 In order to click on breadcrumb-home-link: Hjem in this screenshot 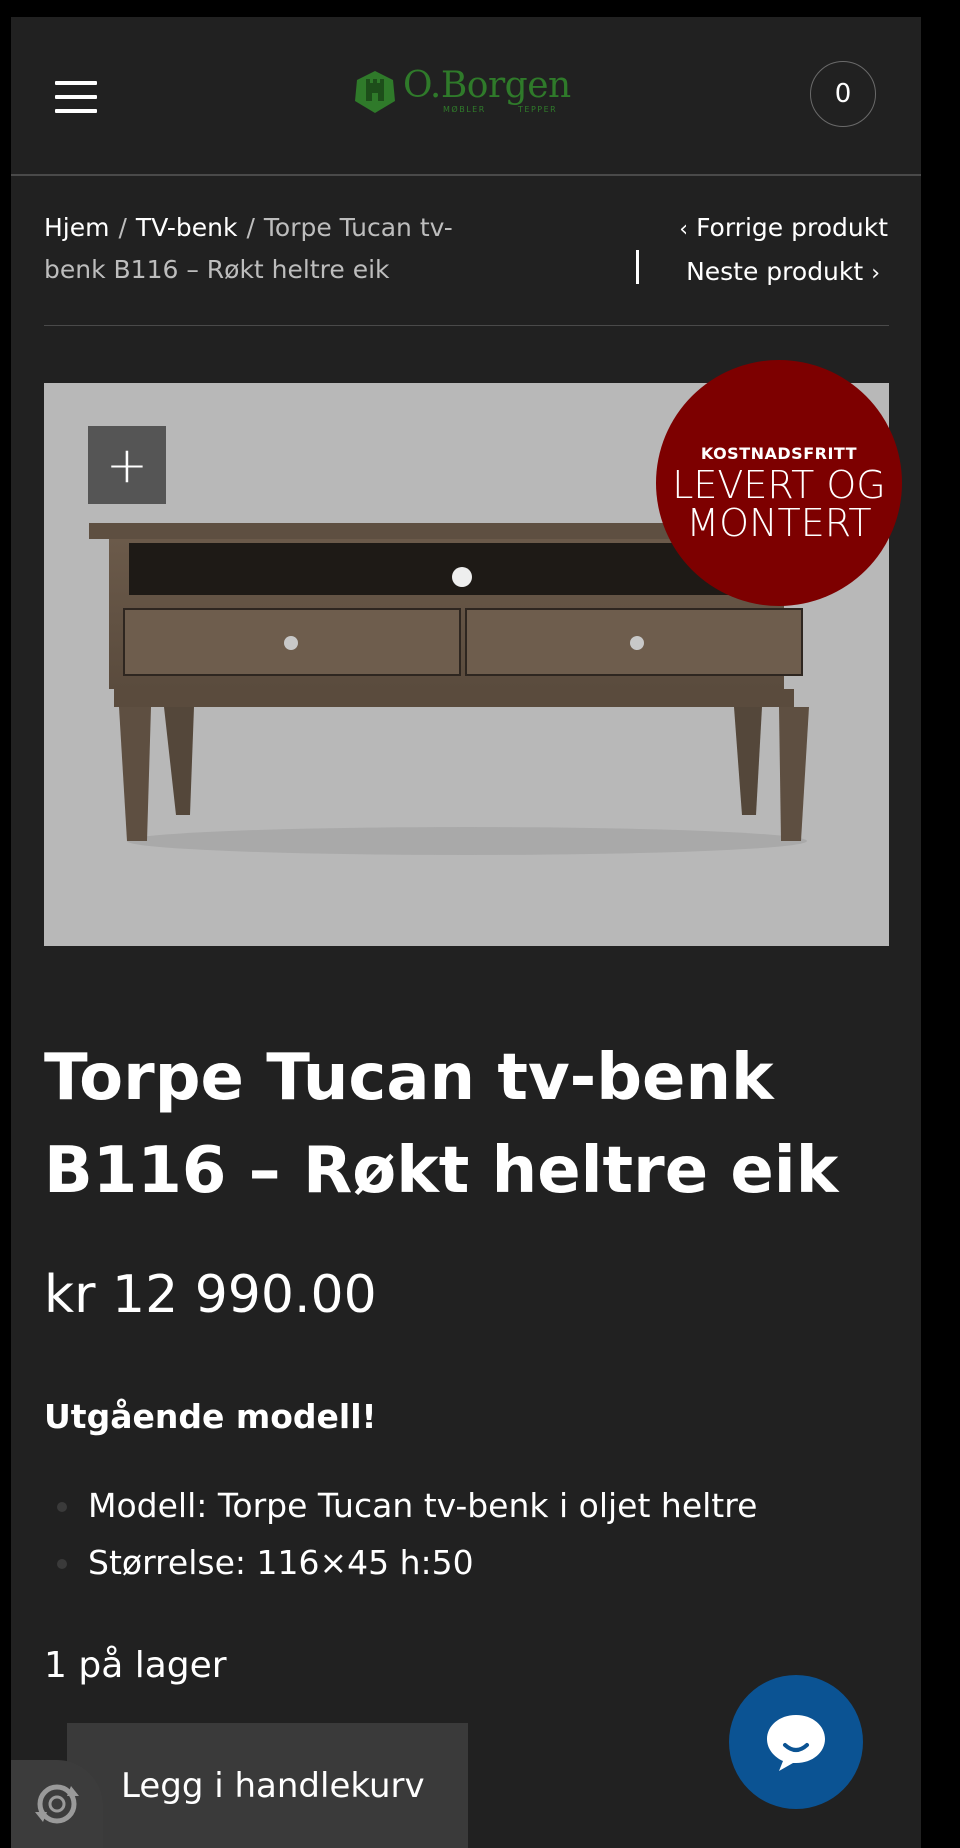, I will do `click(76, 227)`.